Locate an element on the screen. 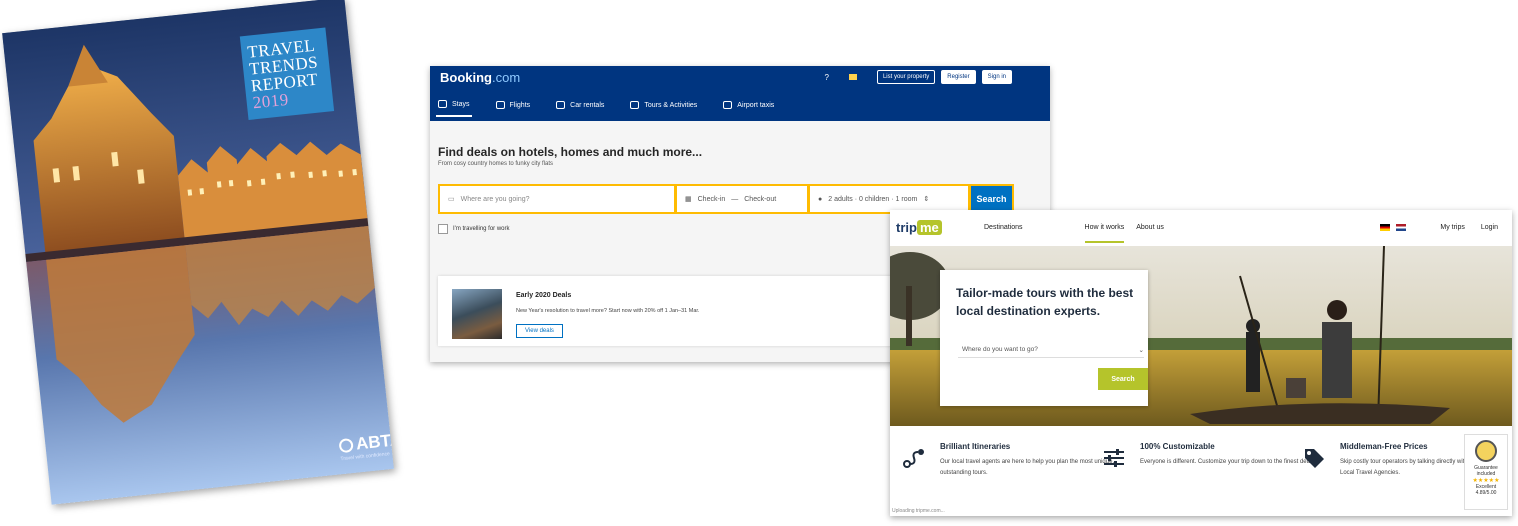  nav-destinations: Destinations is located at coordinates (1003, 233).